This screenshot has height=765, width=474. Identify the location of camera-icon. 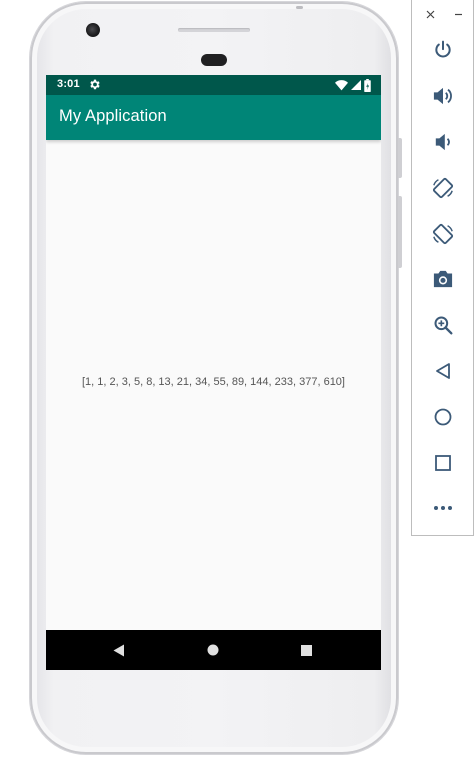
(443, 279).